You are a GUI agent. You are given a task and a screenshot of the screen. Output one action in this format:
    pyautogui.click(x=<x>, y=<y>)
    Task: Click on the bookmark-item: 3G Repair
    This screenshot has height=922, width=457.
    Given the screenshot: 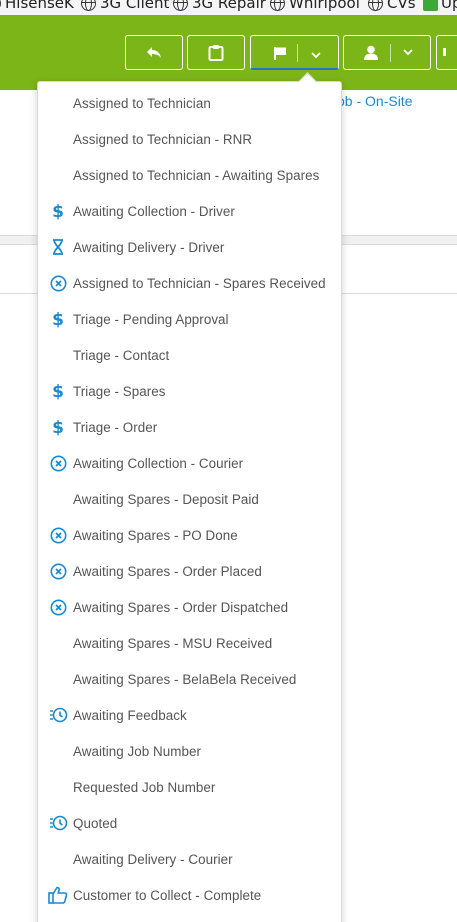 What is the action you would take?
    pyautogui.click(x=219, y=6)
    